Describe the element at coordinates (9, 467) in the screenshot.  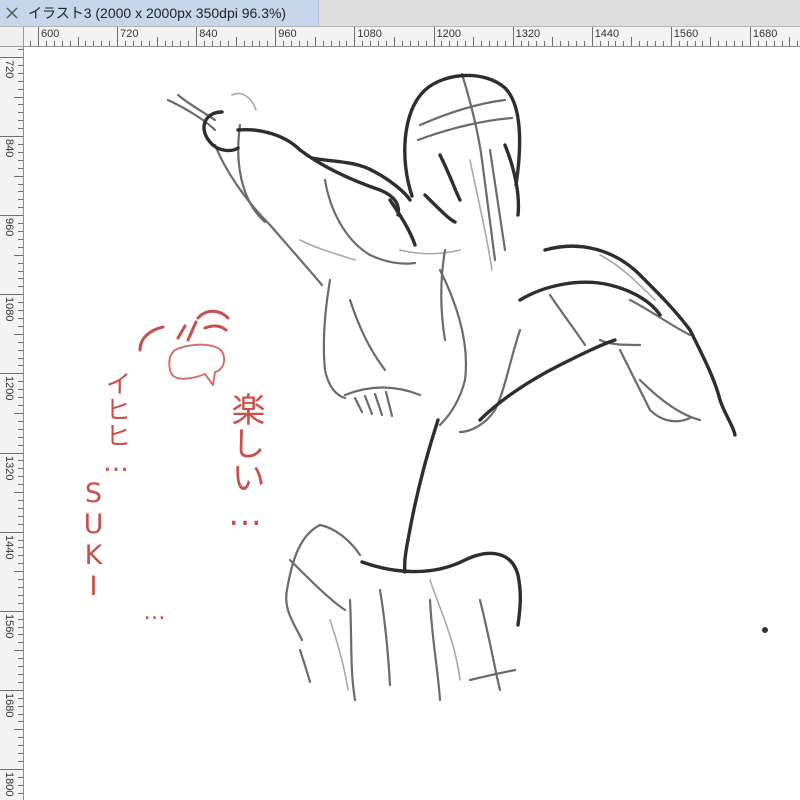
I see `ruler-label: 1320` at that location.